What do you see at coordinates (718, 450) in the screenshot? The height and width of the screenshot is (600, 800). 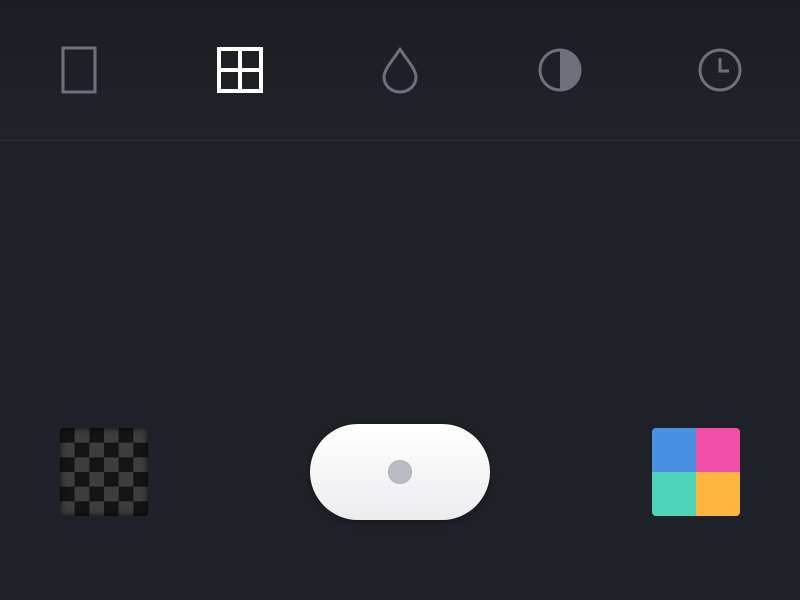 I see `palette-pink-cell` at bounding box center [718, 450].